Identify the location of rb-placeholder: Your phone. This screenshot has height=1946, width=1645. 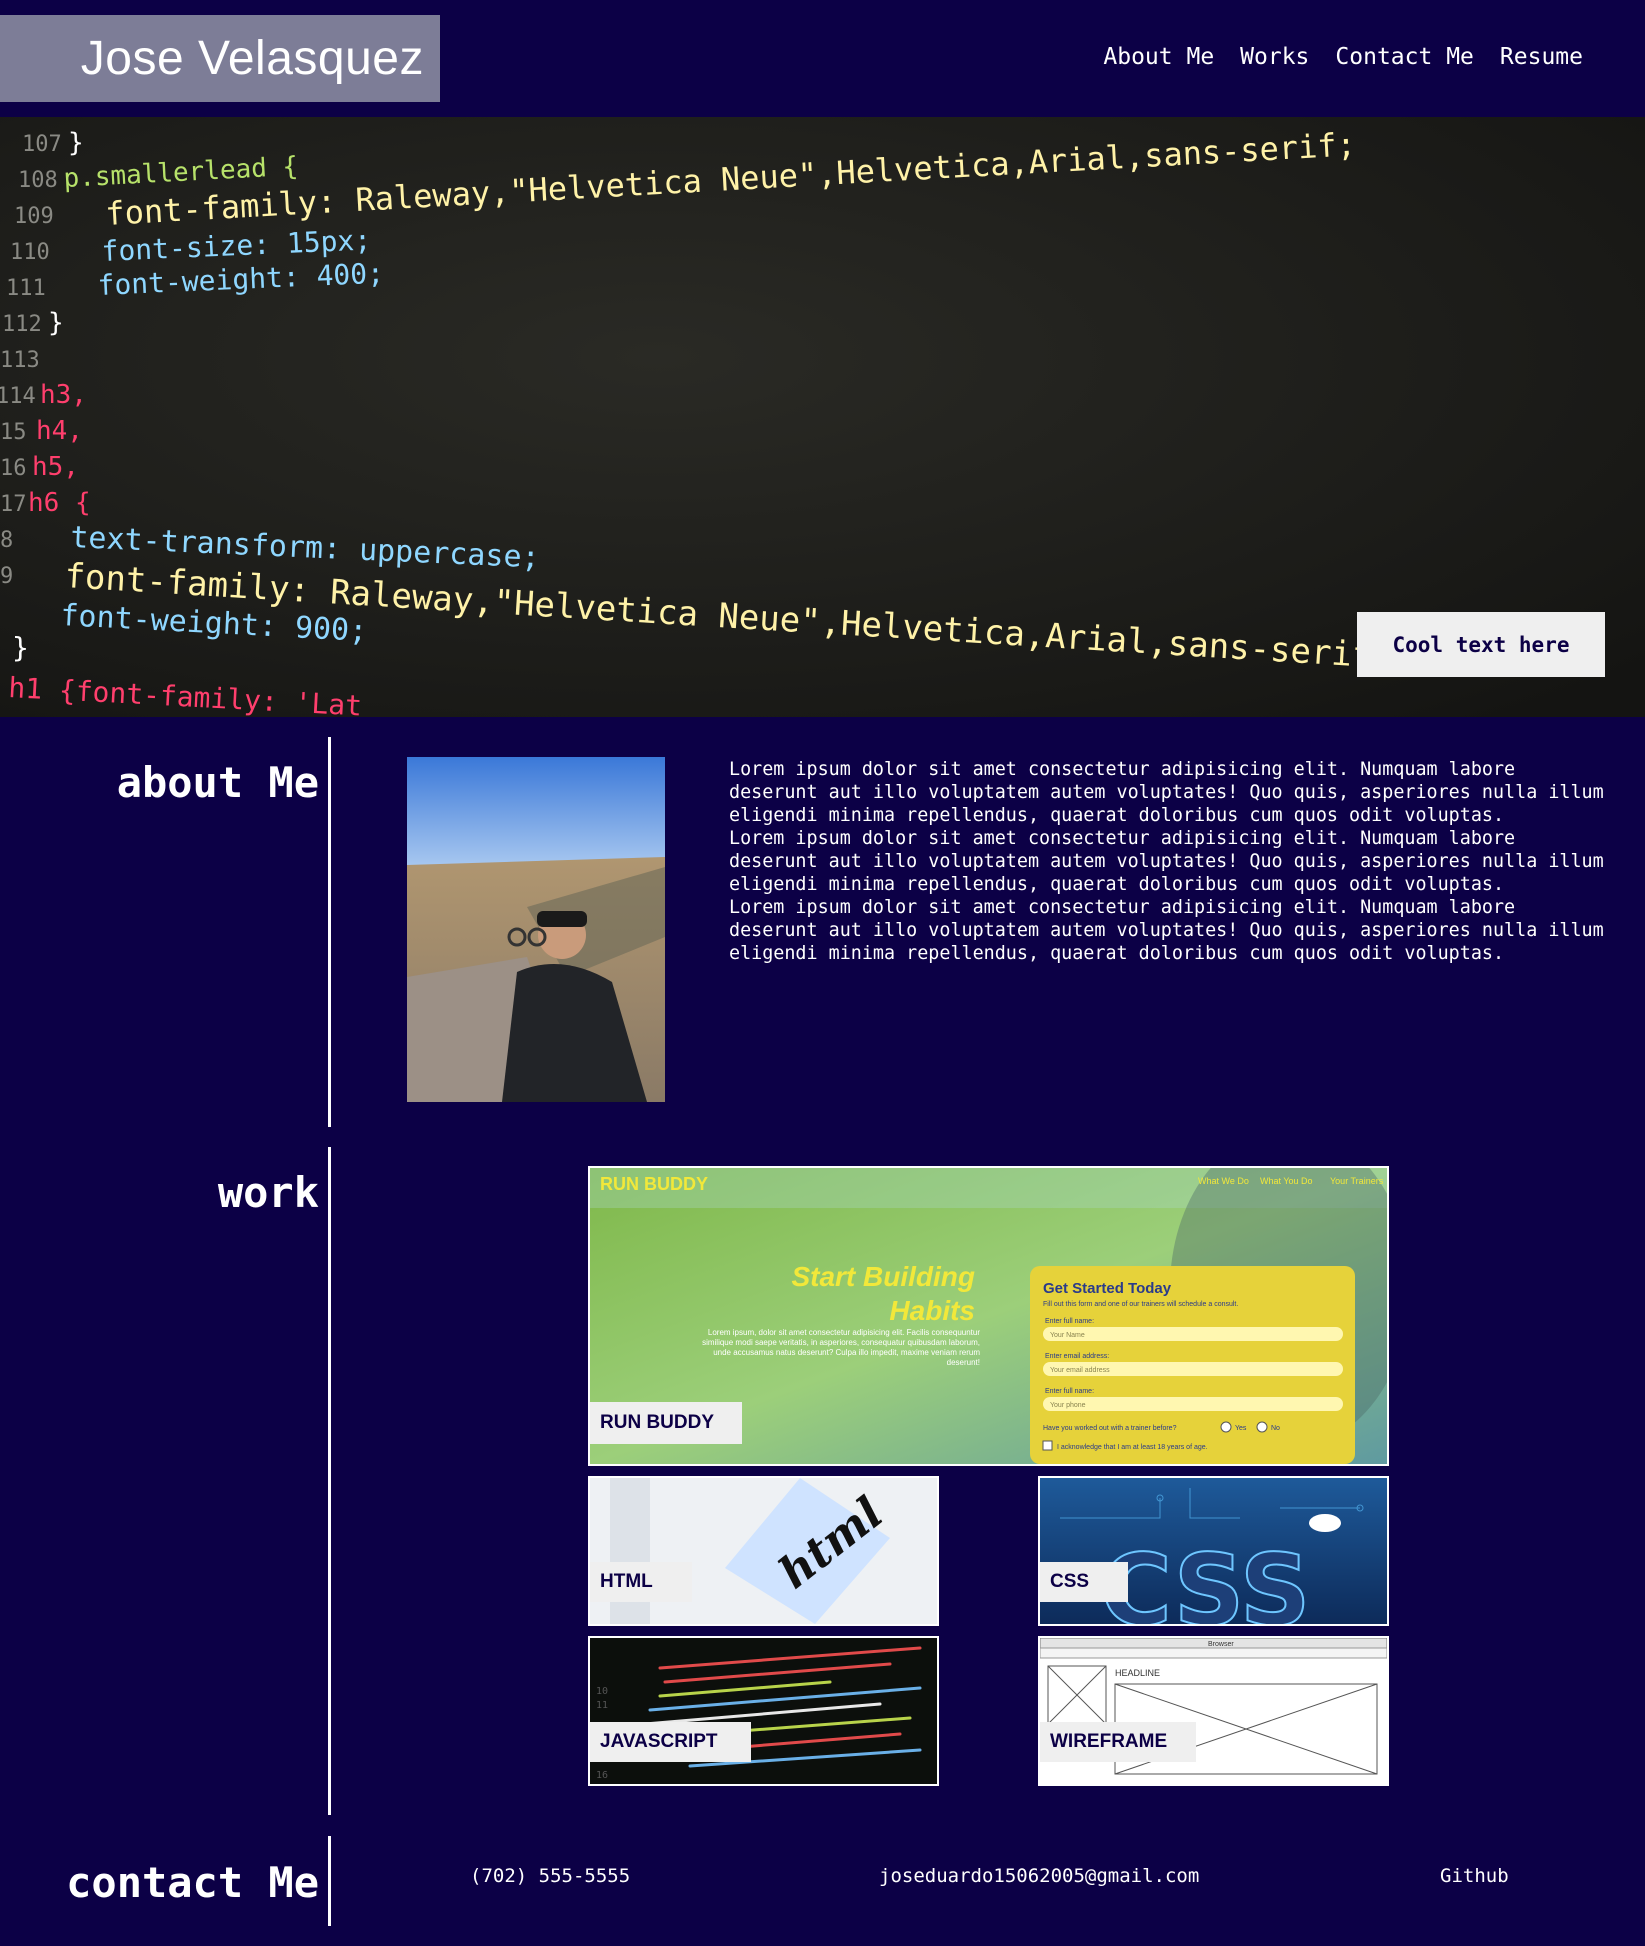
(1068, 1405).